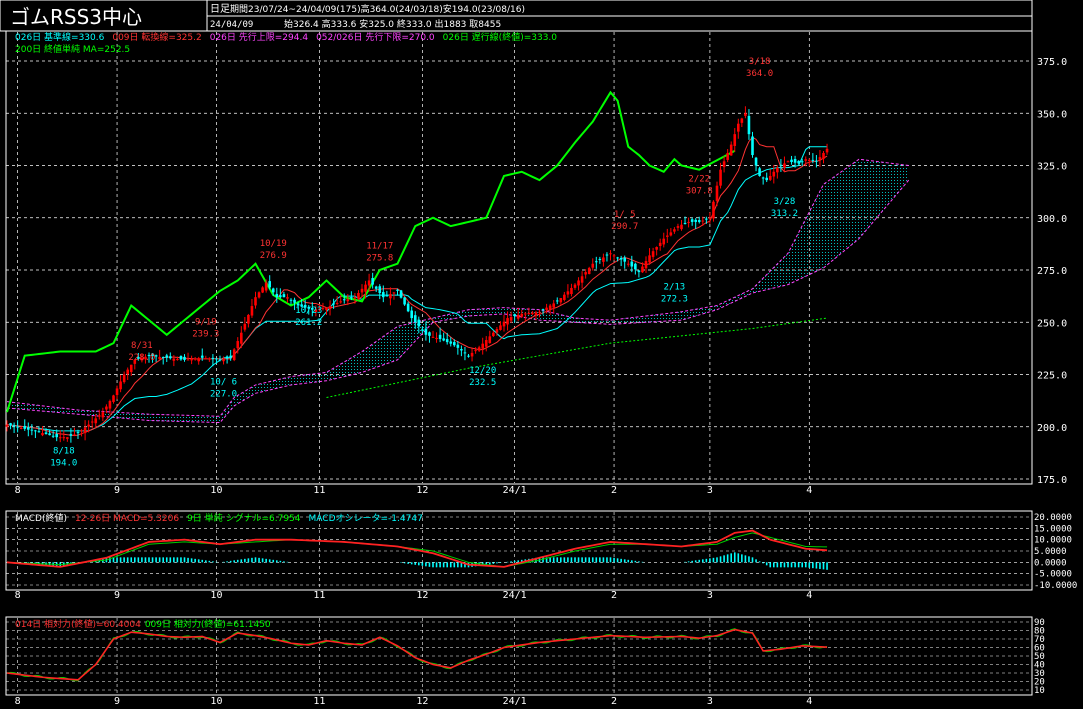  What do you see at coordinates (515, 701) in the screenshot?
I see `time-tick-label: 24/1` at bounding box center [515, 701].